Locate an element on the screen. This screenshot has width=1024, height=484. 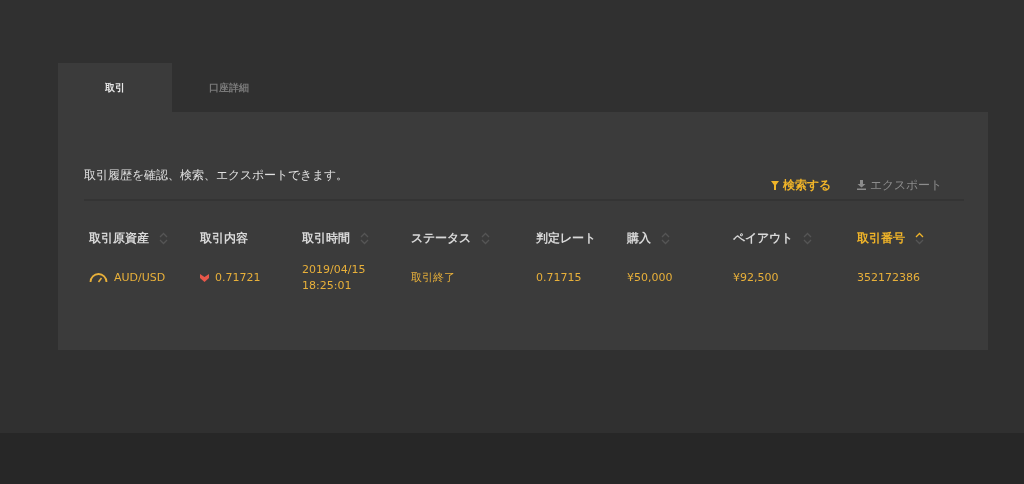
gauge-icon is located at coordinates (98, 277).